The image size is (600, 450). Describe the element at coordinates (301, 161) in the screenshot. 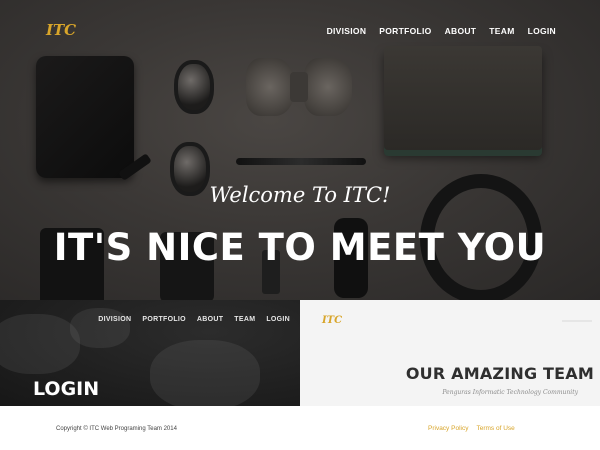

I see `pen-image` at that location.